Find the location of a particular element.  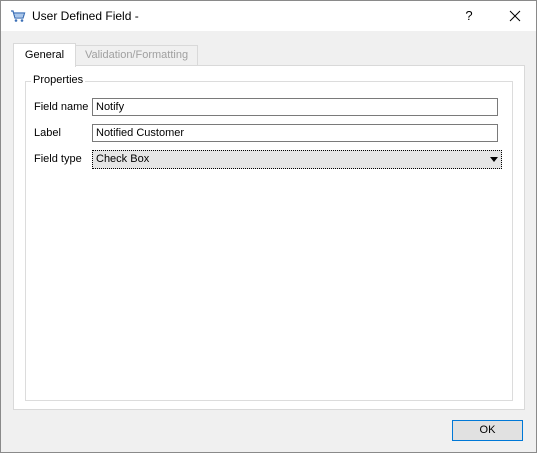

ok-button: OK is located at coordinates (487, 430).